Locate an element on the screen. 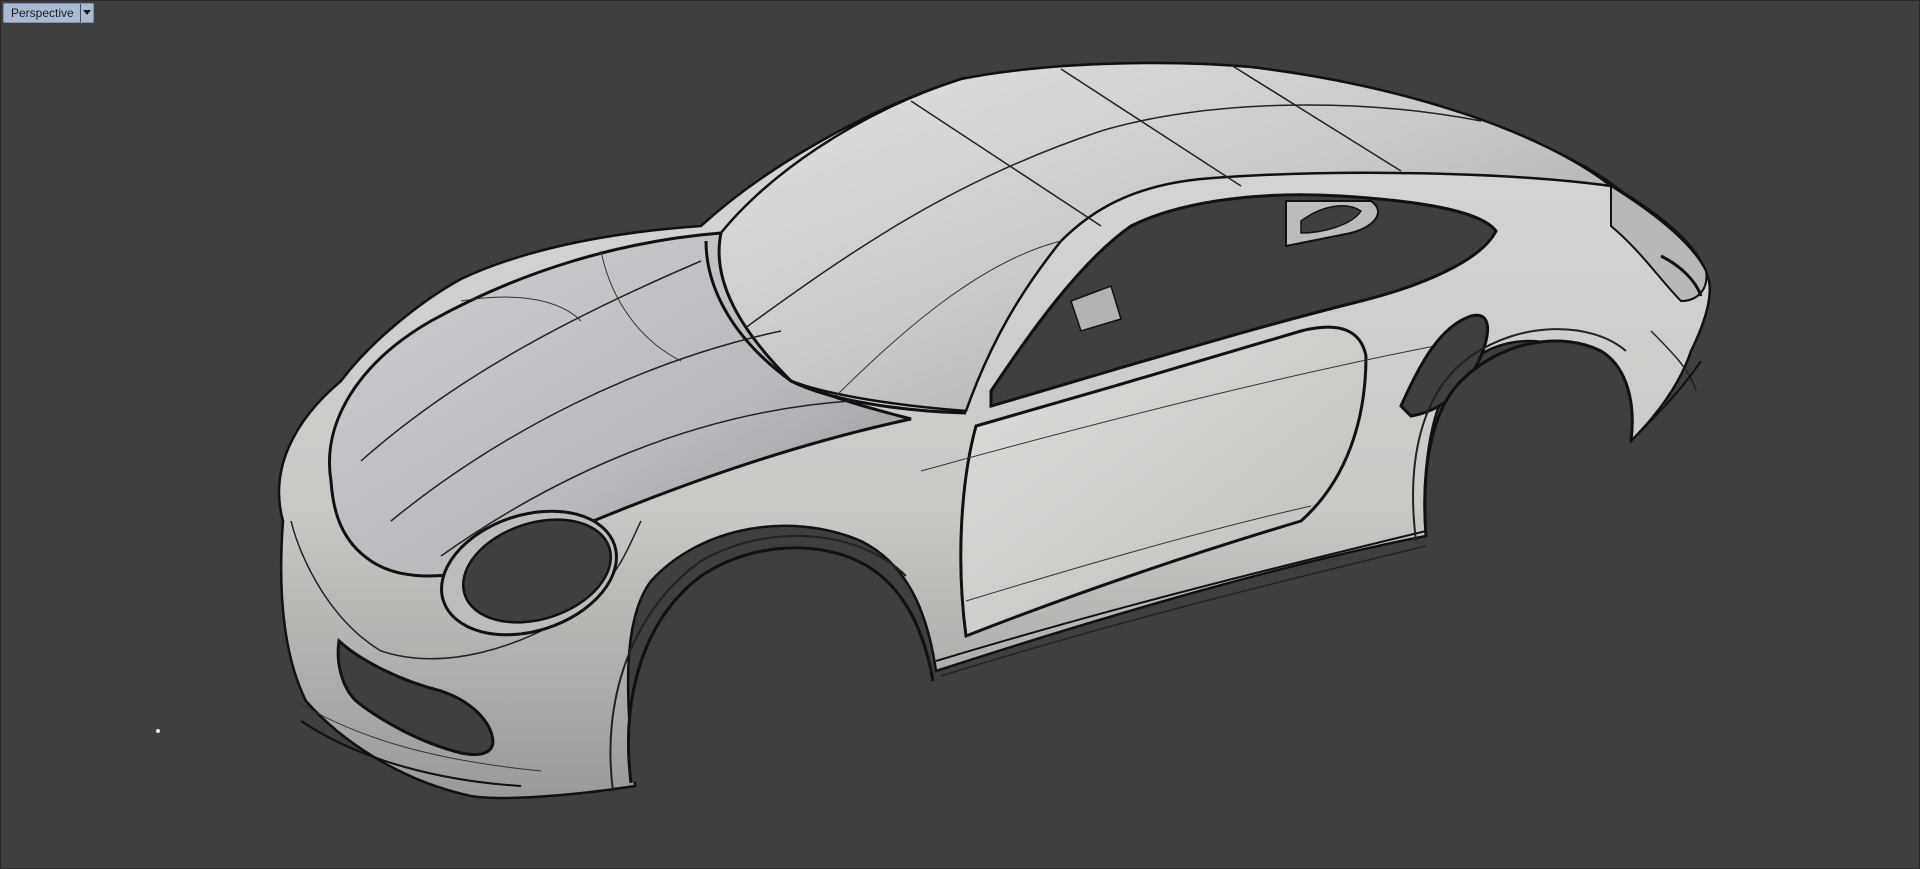 The width and height of the screenshot is (1920, 869). chevron-down-icon is located at coordinates (86, 12).